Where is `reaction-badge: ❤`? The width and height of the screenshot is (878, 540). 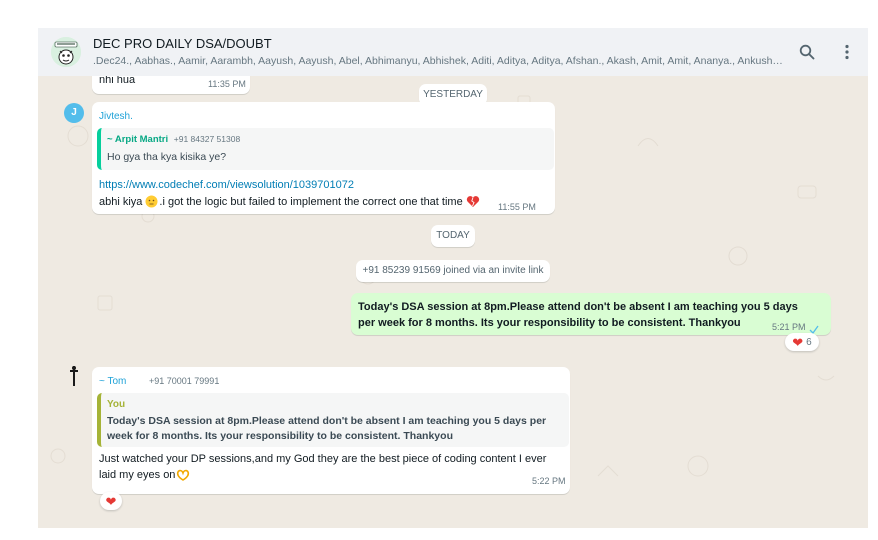
reaction-badge: ❤ is located at coordinates (111, 501).